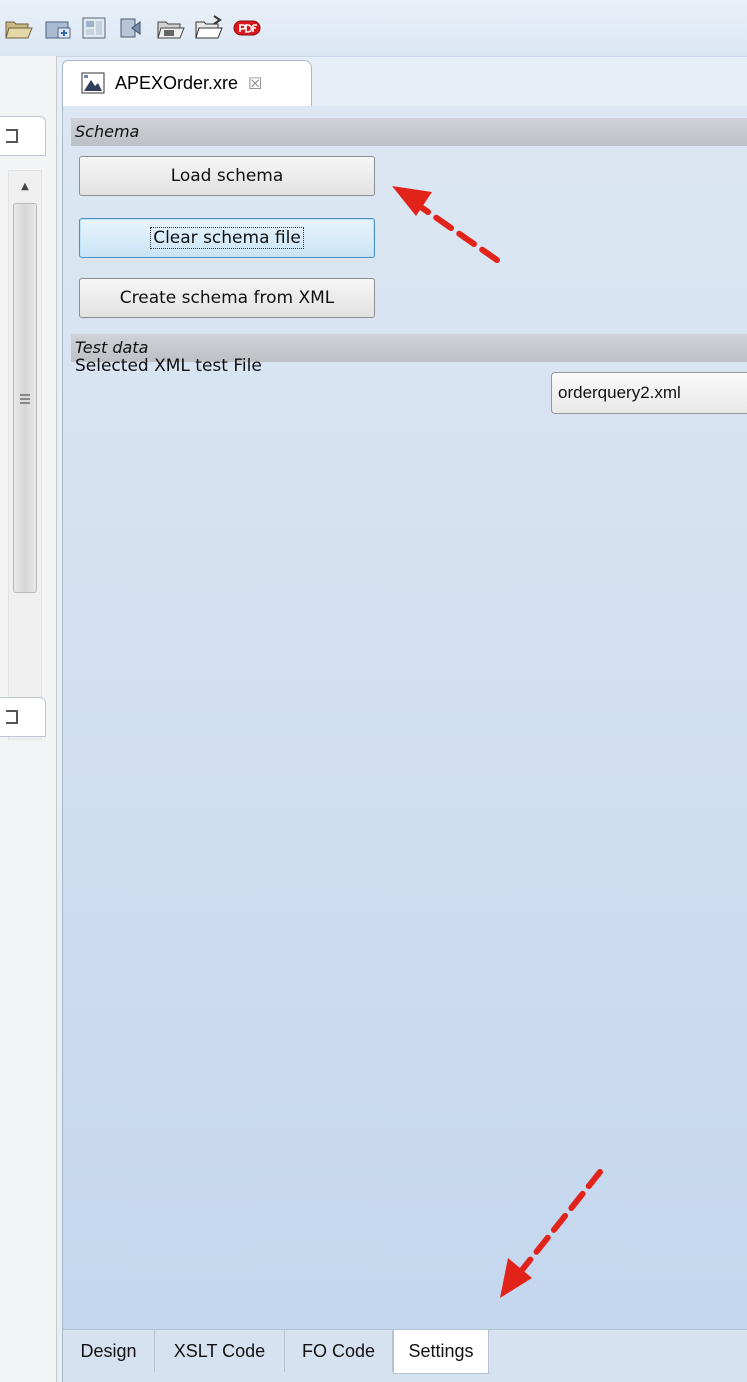 The image size is (747, 1382). I want to click on close-tab-icon: ☒, so click(255, 83).